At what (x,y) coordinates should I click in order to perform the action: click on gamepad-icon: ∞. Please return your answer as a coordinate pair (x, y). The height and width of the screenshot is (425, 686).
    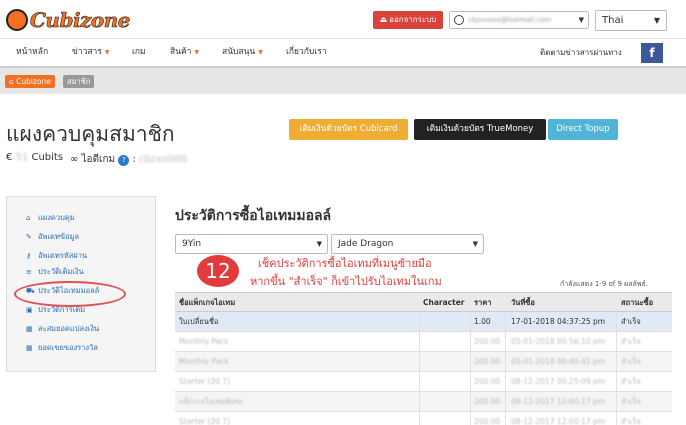
    Looking at the image, I should click on (74, 159).